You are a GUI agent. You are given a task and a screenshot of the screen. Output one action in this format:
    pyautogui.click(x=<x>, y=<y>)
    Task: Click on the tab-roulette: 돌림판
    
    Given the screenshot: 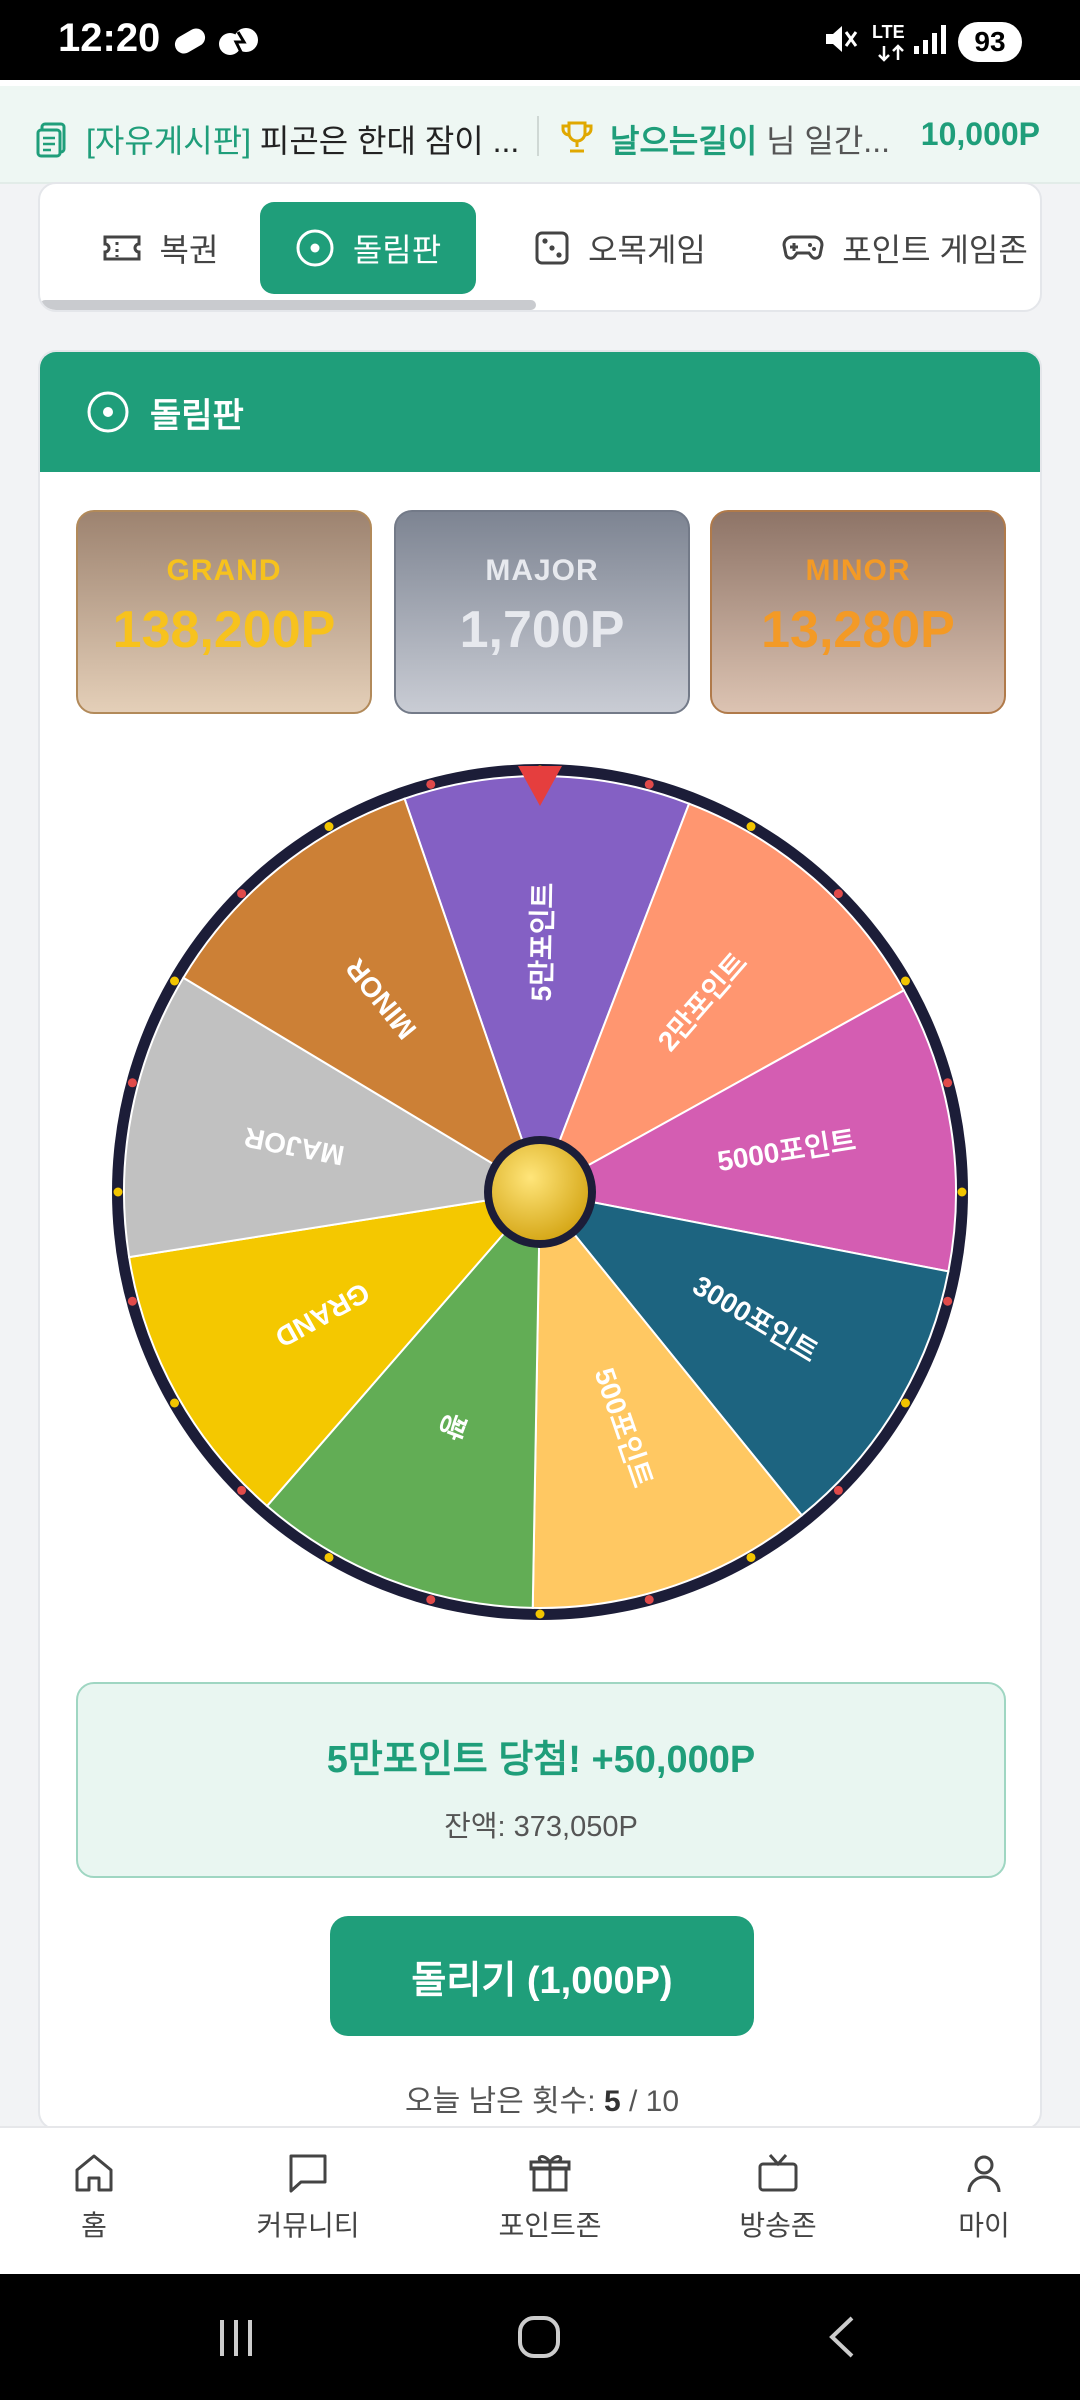 What is the action you would take?
    pyautogui.click(x=368, y=248)
    